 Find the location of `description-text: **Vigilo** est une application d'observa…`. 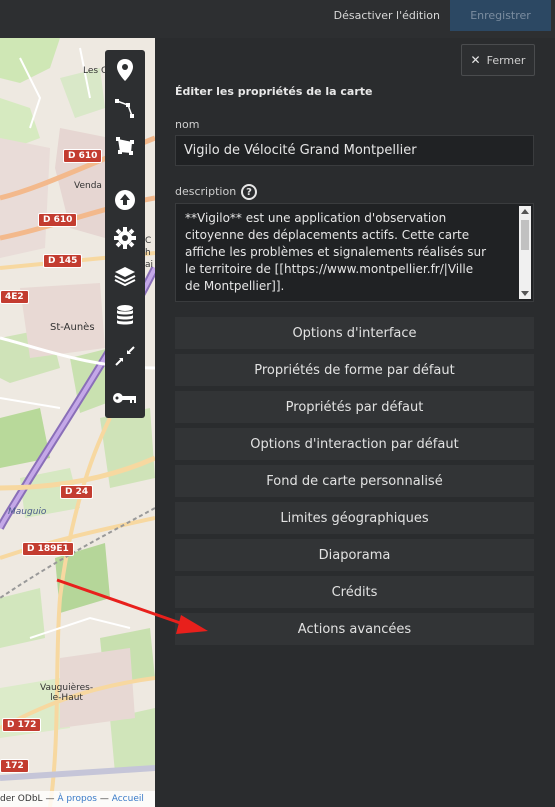

description-text: **Vigilo** est une application d'observa… is located at coordinates (336, 252).